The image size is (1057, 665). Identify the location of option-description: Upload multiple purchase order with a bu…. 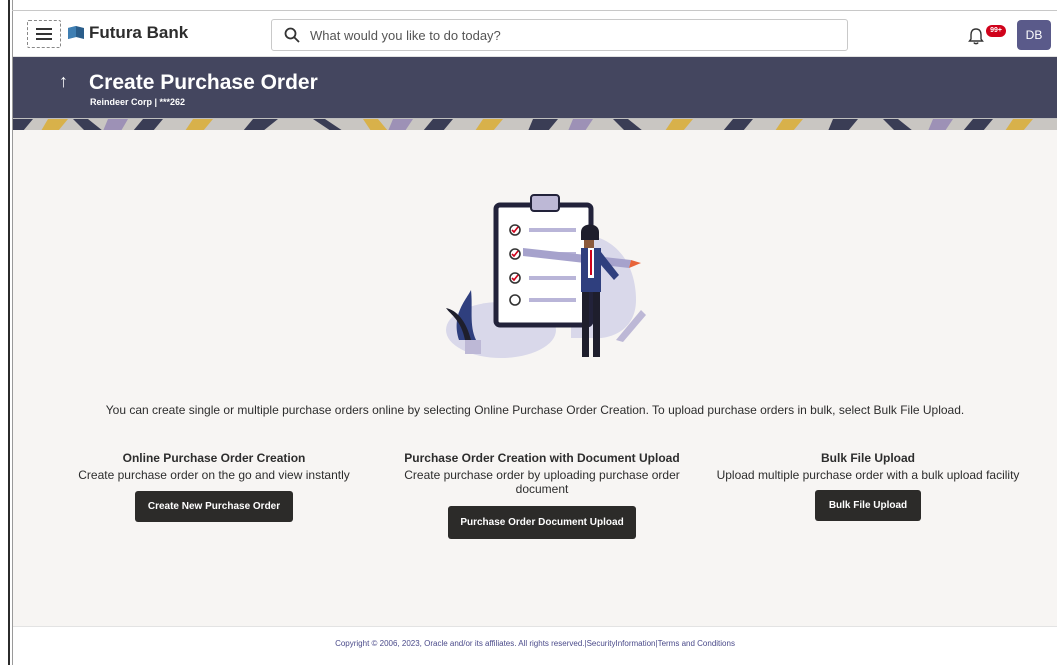
(868, 475).